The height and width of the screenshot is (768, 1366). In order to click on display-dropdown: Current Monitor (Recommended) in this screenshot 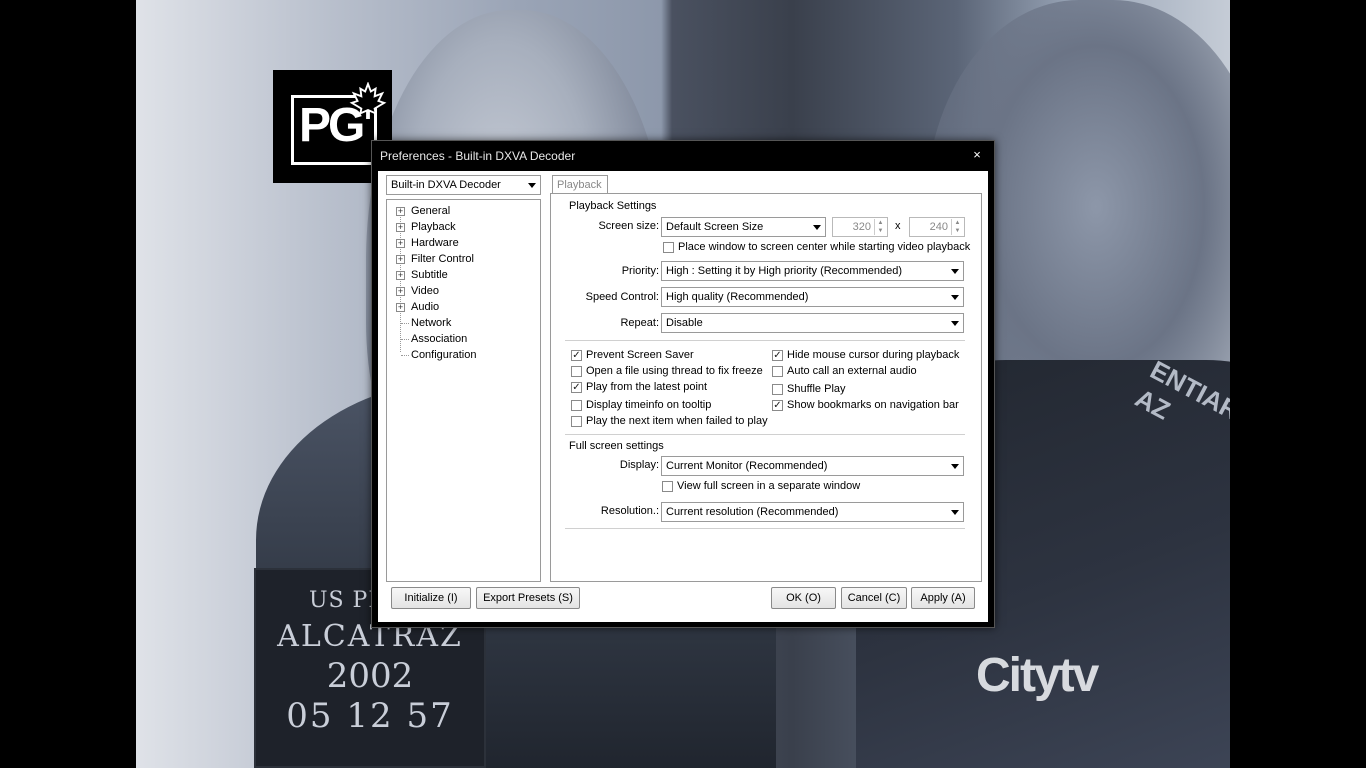, I will do `click(812, 466)`.